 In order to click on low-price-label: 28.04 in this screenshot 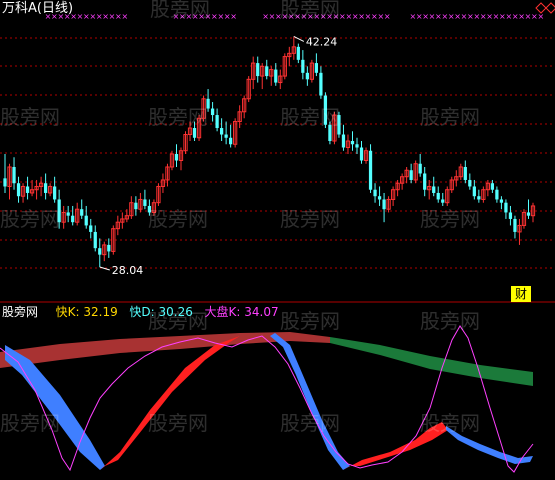, I will do `click(127, 270)`.